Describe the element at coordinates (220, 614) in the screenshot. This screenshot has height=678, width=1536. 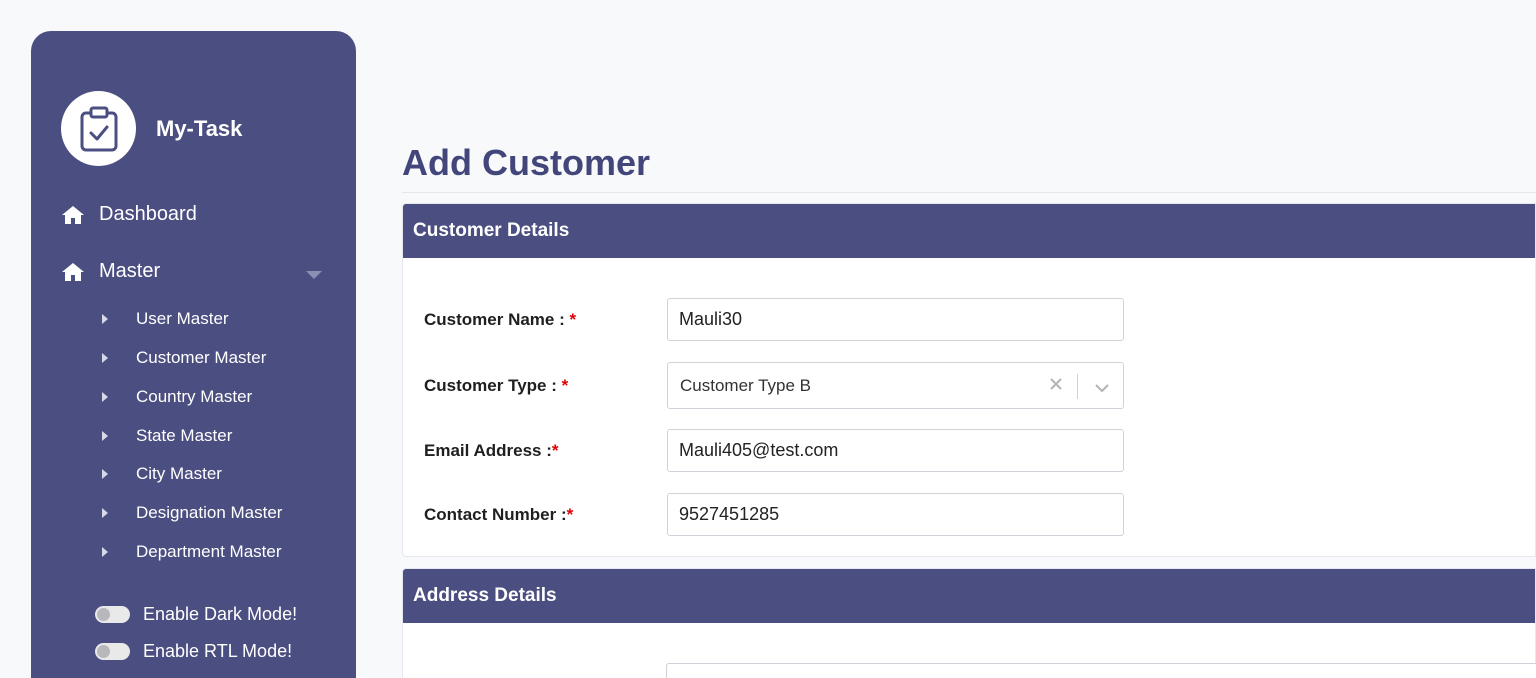
I see `dark-mode-label: Enable Dark Mode!` at that location.